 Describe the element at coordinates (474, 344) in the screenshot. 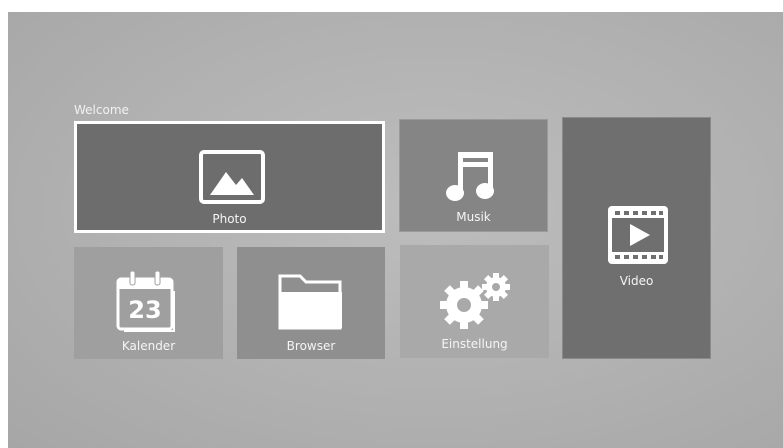

I see `tile-einstellung-label: Einstellung` at that location.